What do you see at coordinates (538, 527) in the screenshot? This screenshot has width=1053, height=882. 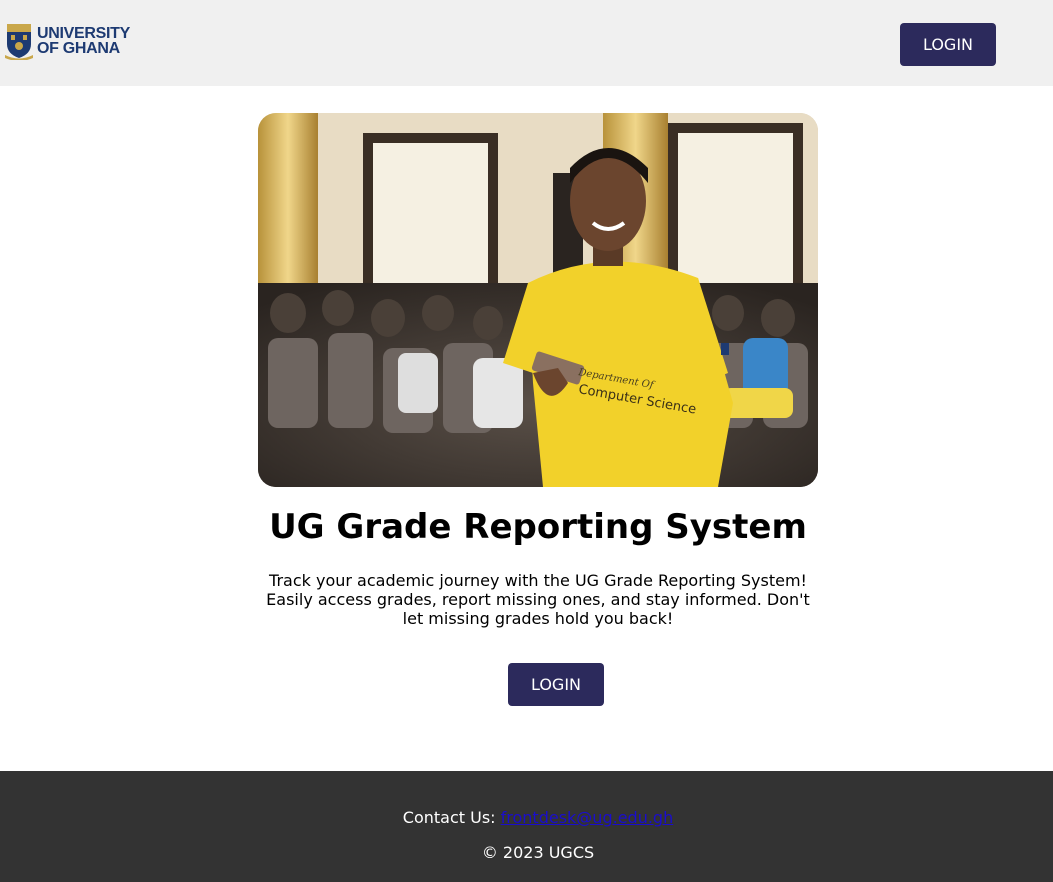 I see `page-title: UG Grade Reporting System` at bounding box center [538, 527].